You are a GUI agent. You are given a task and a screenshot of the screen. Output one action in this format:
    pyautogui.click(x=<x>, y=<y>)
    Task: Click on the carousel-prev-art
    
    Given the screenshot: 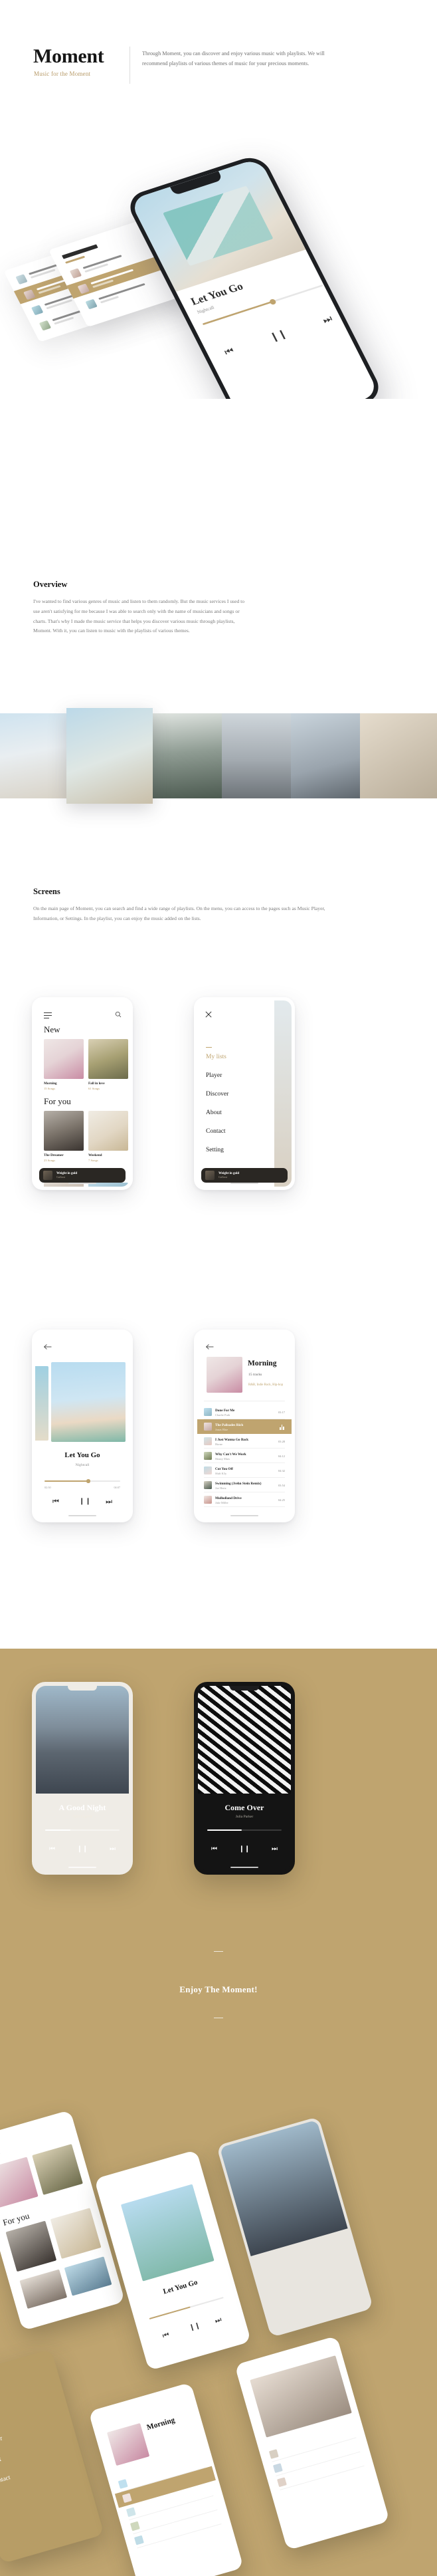 What is the action you would take?
    pyautogui.click(x=41, y=1403)
    